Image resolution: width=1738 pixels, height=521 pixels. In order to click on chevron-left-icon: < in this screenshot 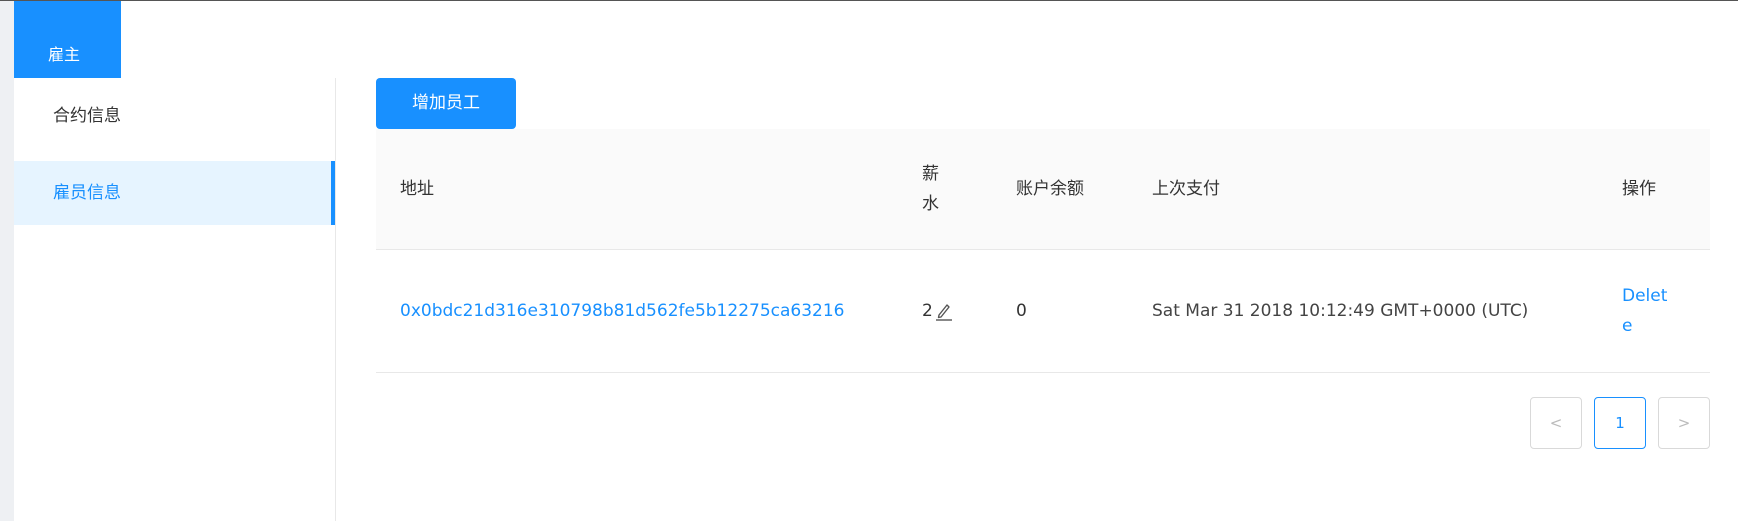, I will do `click(1556, 423)`.